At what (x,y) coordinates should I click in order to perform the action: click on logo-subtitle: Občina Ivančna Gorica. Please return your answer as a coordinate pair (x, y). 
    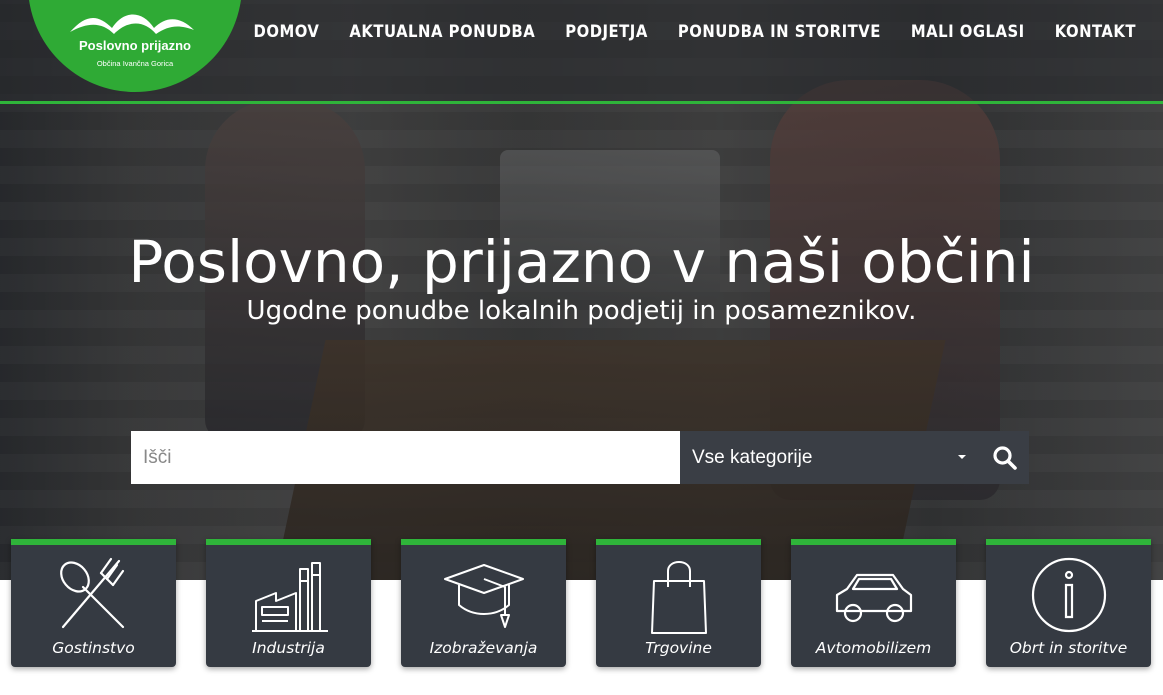
    Looking at the image, I should click on (135, 63).